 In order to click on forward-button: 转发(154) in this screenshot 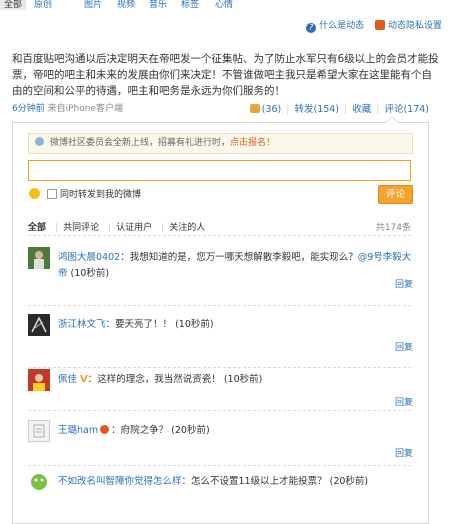, I will do `click(316, 109)`.